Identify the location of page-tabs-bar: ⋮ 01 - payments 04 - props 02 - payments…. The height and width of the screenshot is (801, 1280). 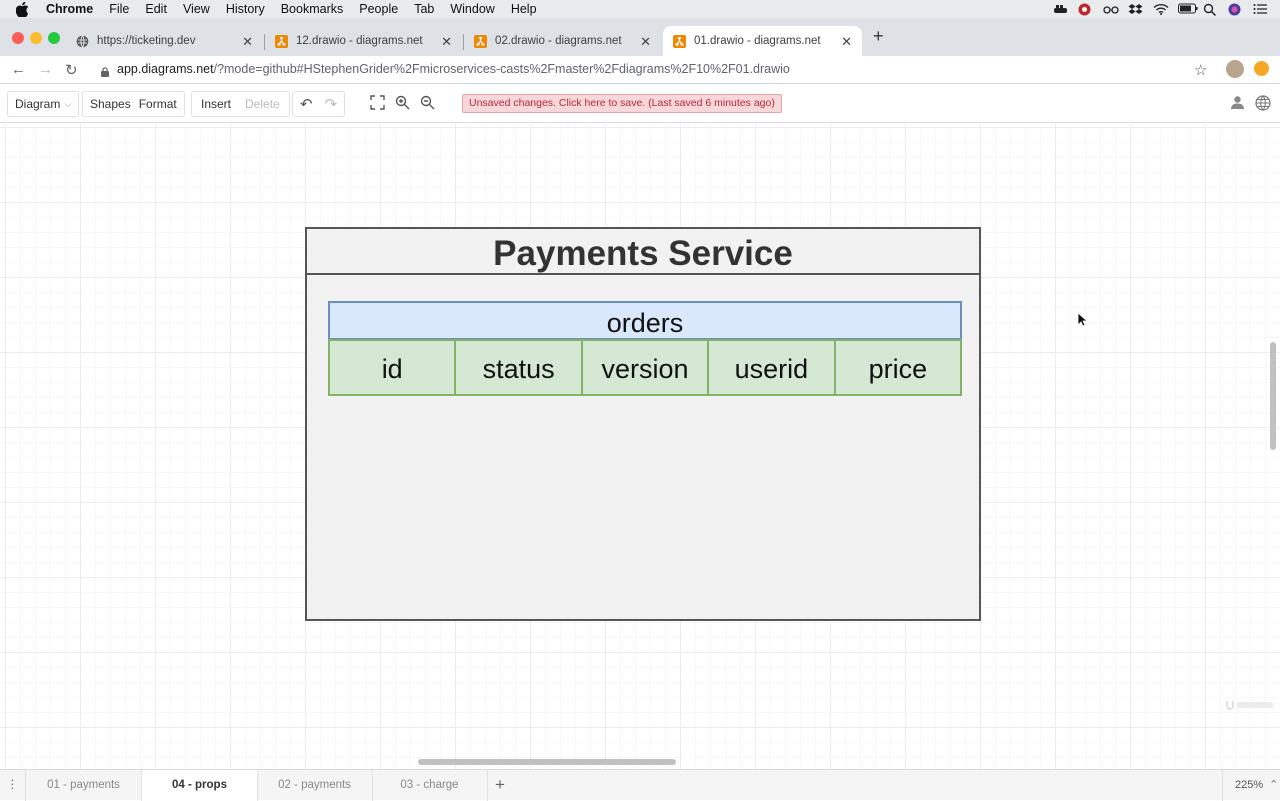
(640, 785).